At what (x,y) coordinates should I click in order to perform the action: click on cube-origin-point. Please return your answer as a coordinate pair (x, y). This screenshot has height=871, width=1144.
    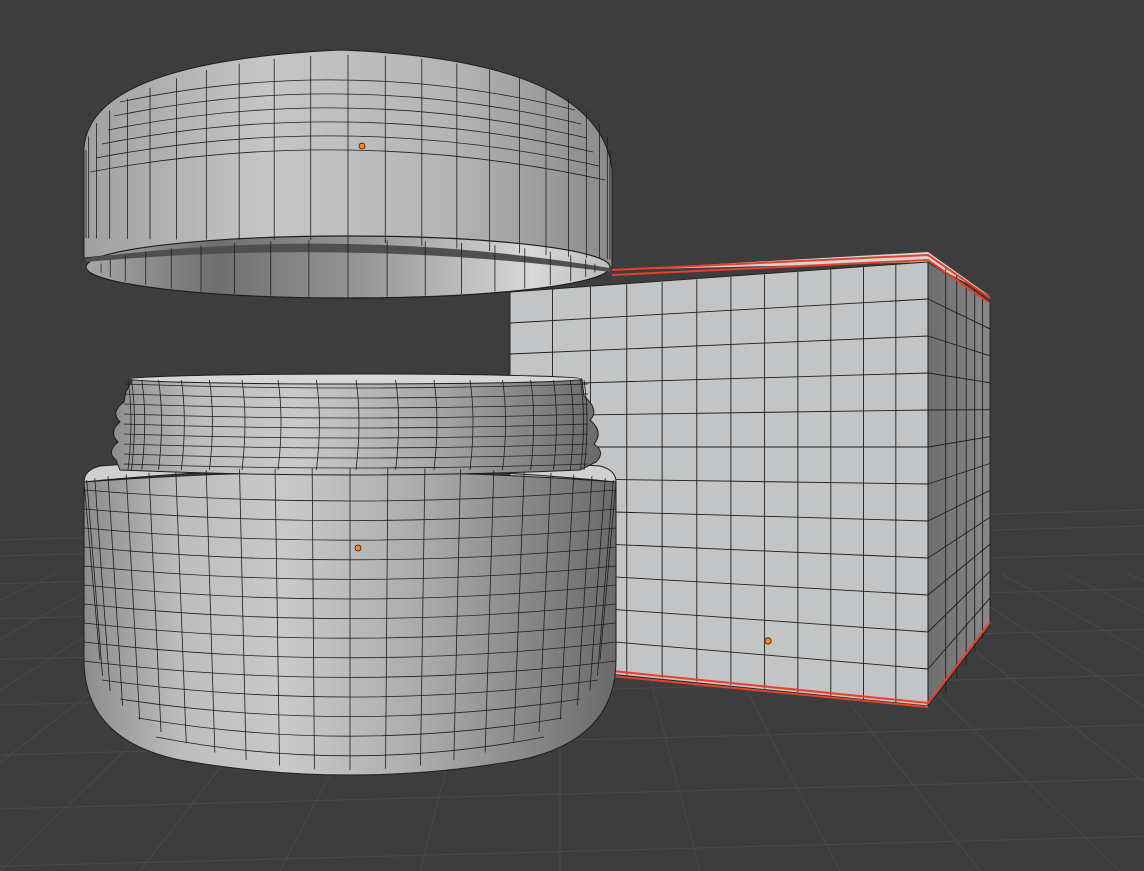
    Looking at the image, I should click on (768, 641).